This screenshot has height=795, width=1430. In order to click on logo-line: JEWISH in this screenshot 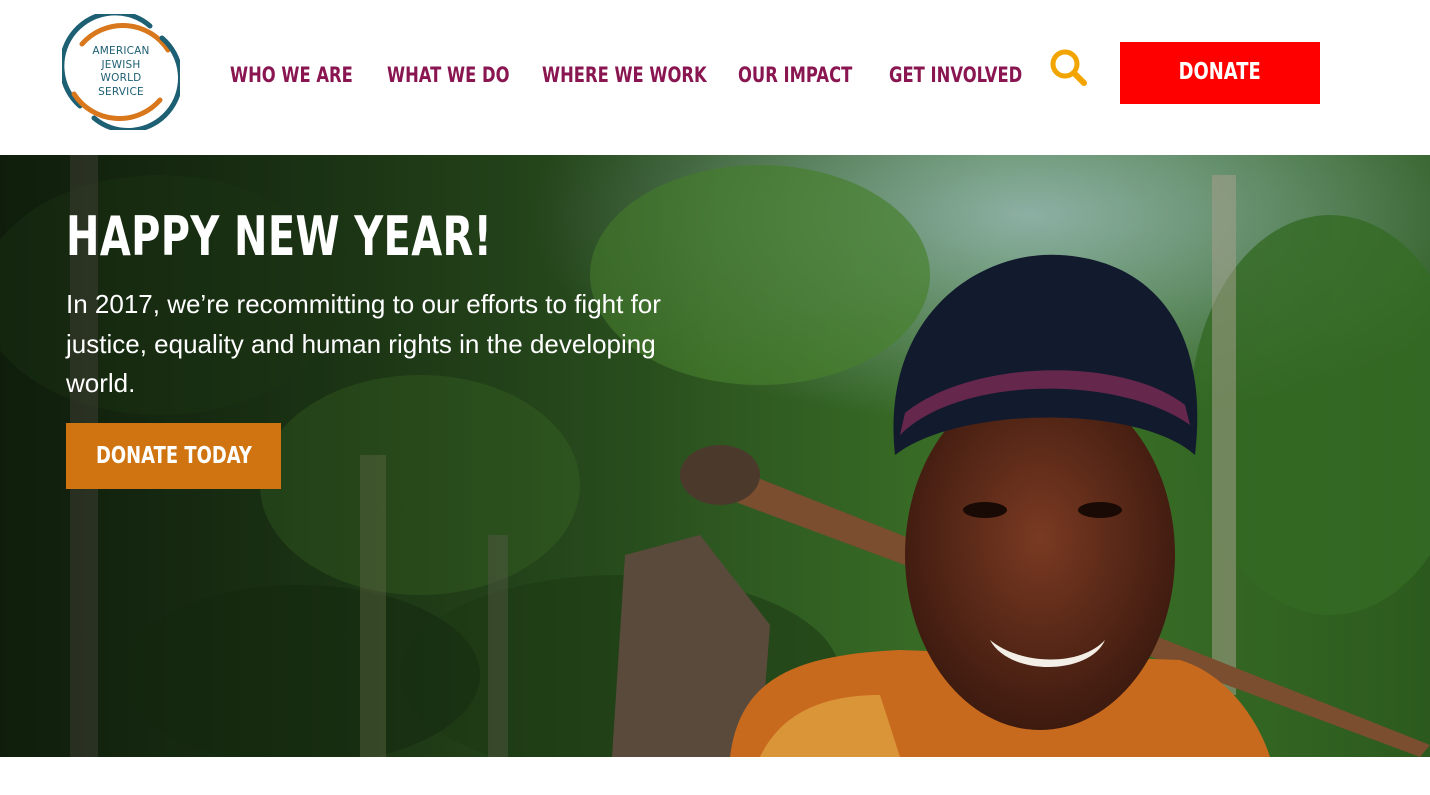, I will do `click(121, 64)`.